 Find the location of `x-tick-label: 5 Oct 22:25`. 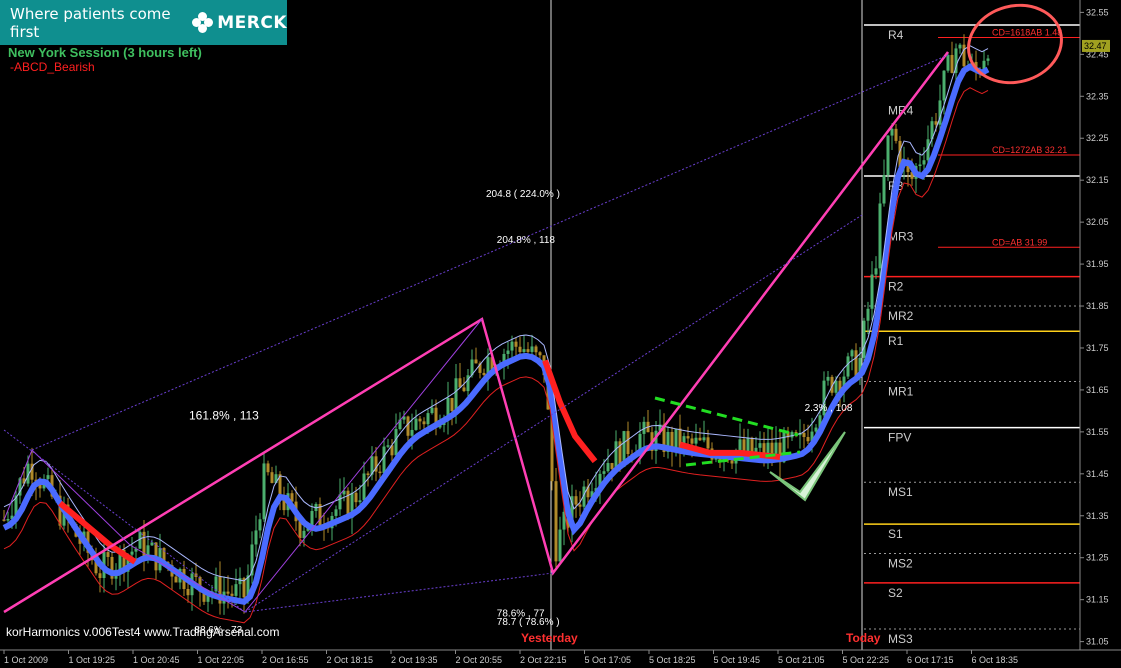

x-tick-label: 5 Oct 22:25 is located at coordinates (866, 660).